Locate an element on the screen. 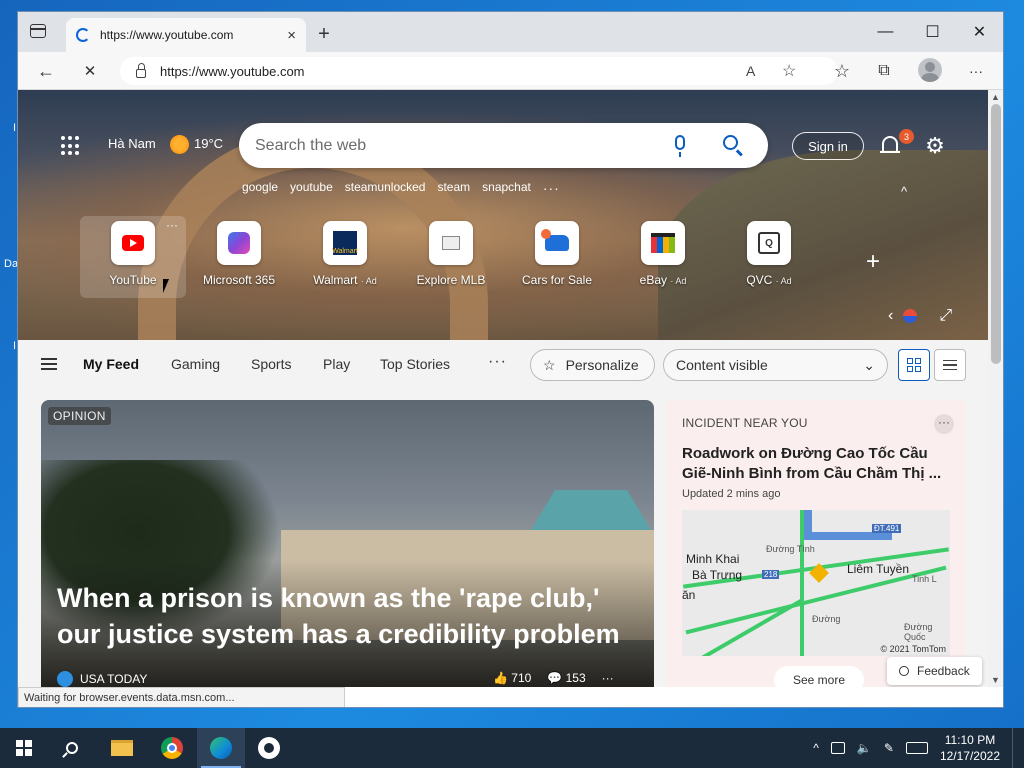 The height and width of the screenshot is (768, 1024). taskbar-edge is located at coordinates (221, 748).